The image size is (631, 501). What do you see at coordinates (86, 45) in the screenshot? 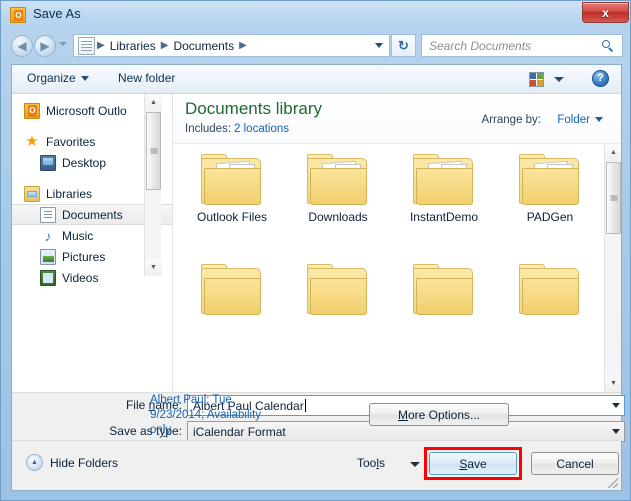
I see `library-breadcrumb-icon` at bounding box center [86, 45].